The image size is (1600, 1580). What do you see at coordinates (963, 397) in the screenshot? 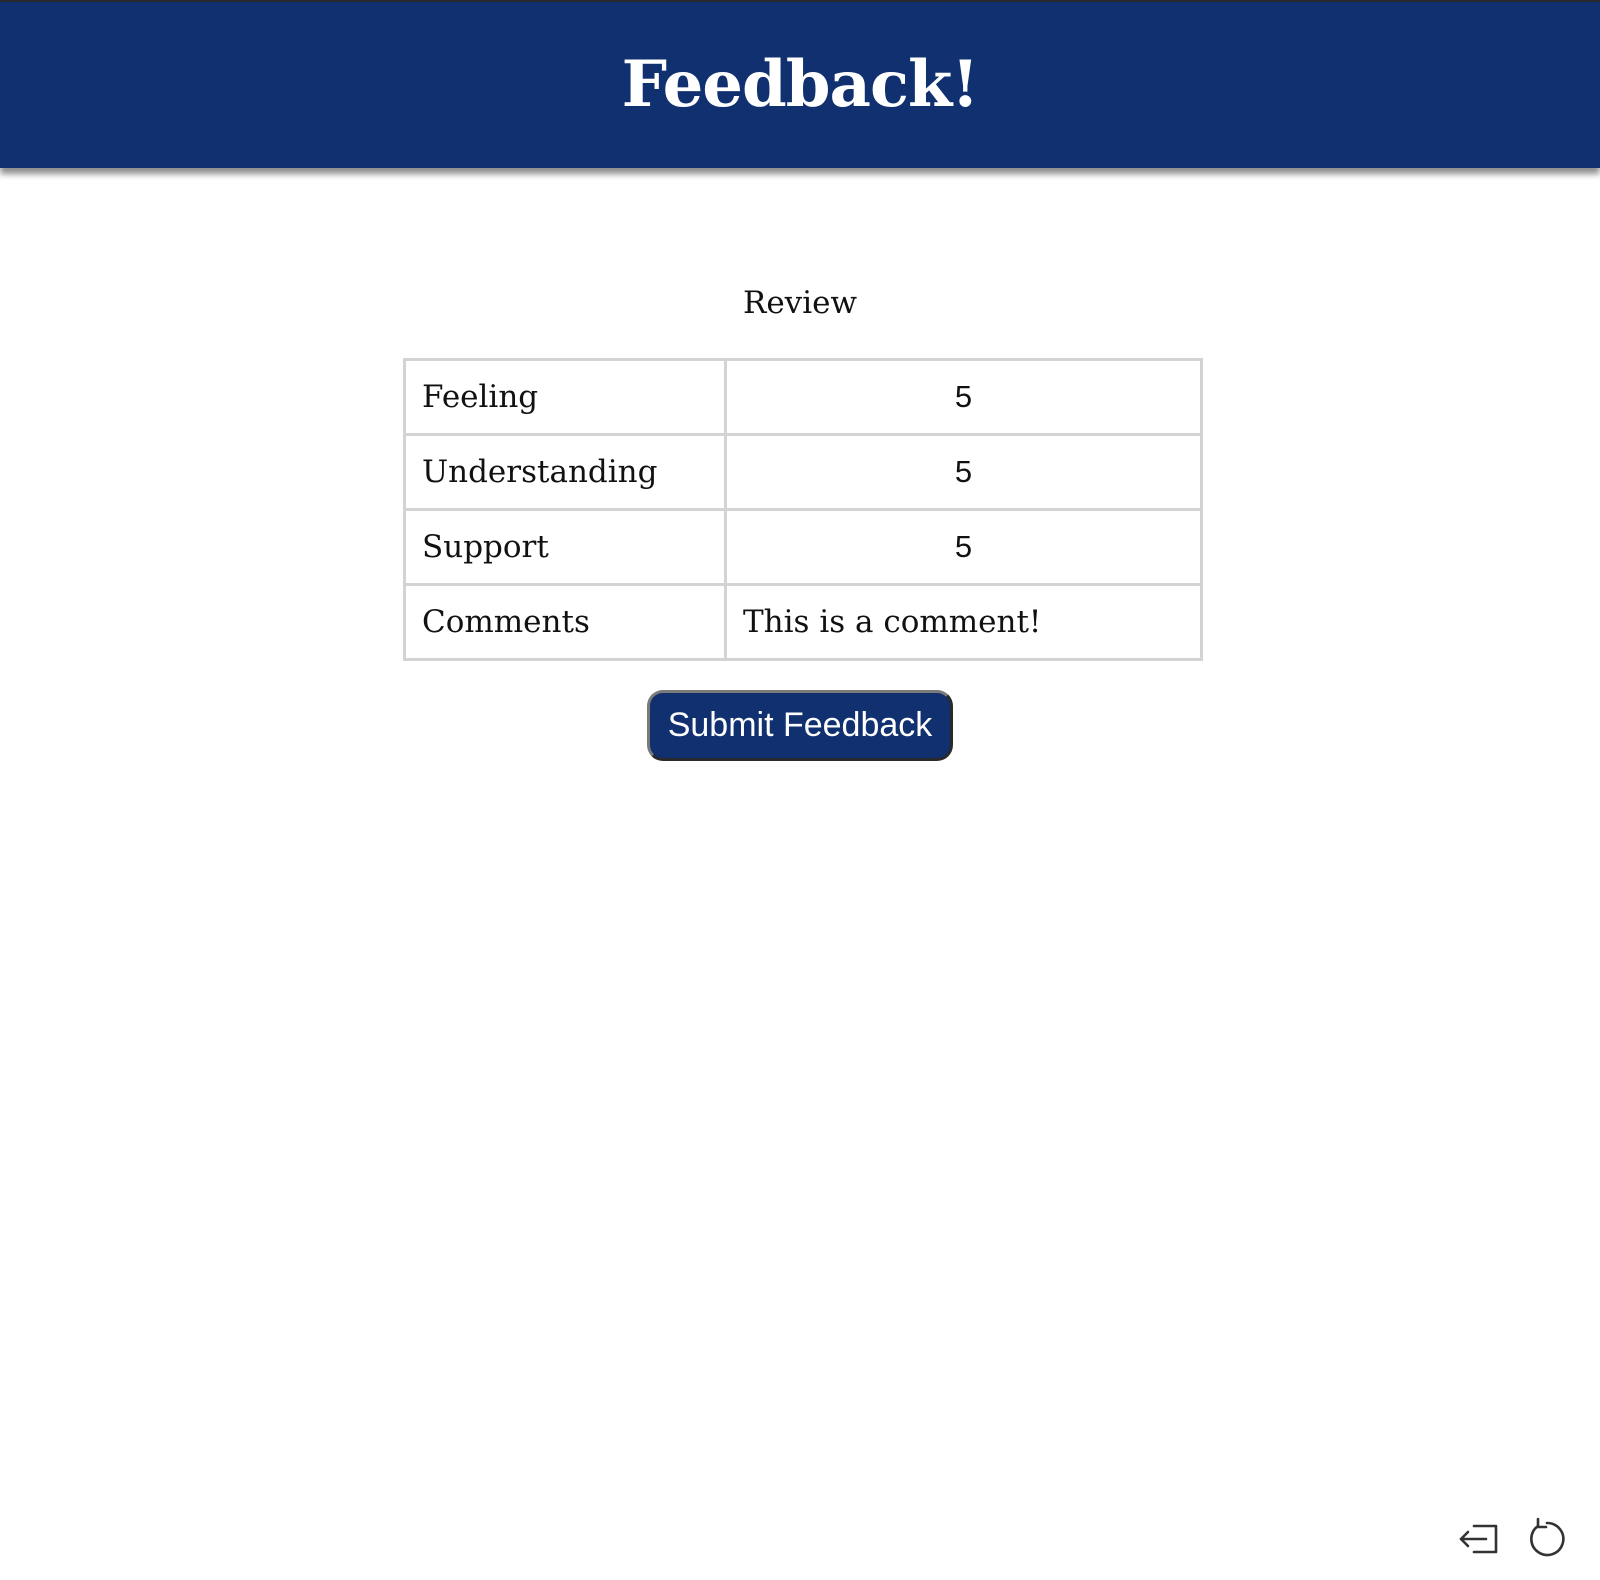
I see `row-value-feeling: 5` at bounding box center [963, 397].